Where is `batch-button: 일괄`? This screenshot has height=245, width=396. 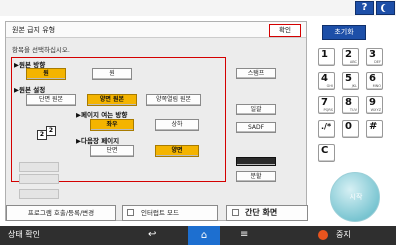
batch-button: 일괄 is located at coordinates (256, 109).